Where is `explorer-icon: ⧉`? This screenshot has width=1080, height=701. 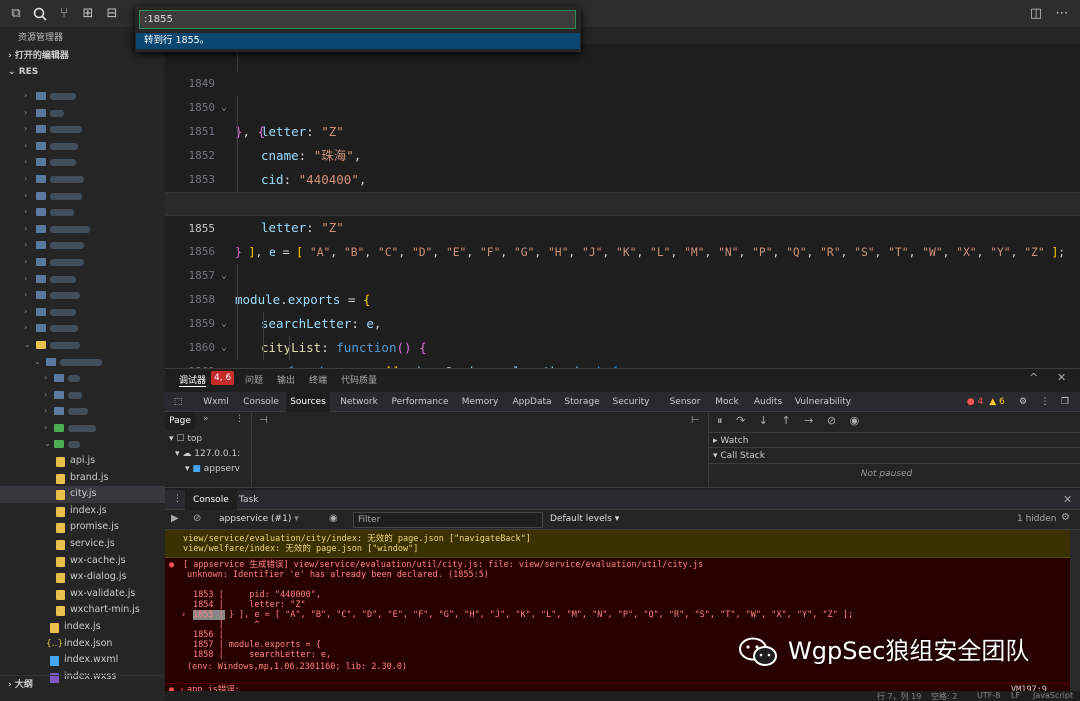
explorer-icon: ⧉ is located at coordinates (16, 14).